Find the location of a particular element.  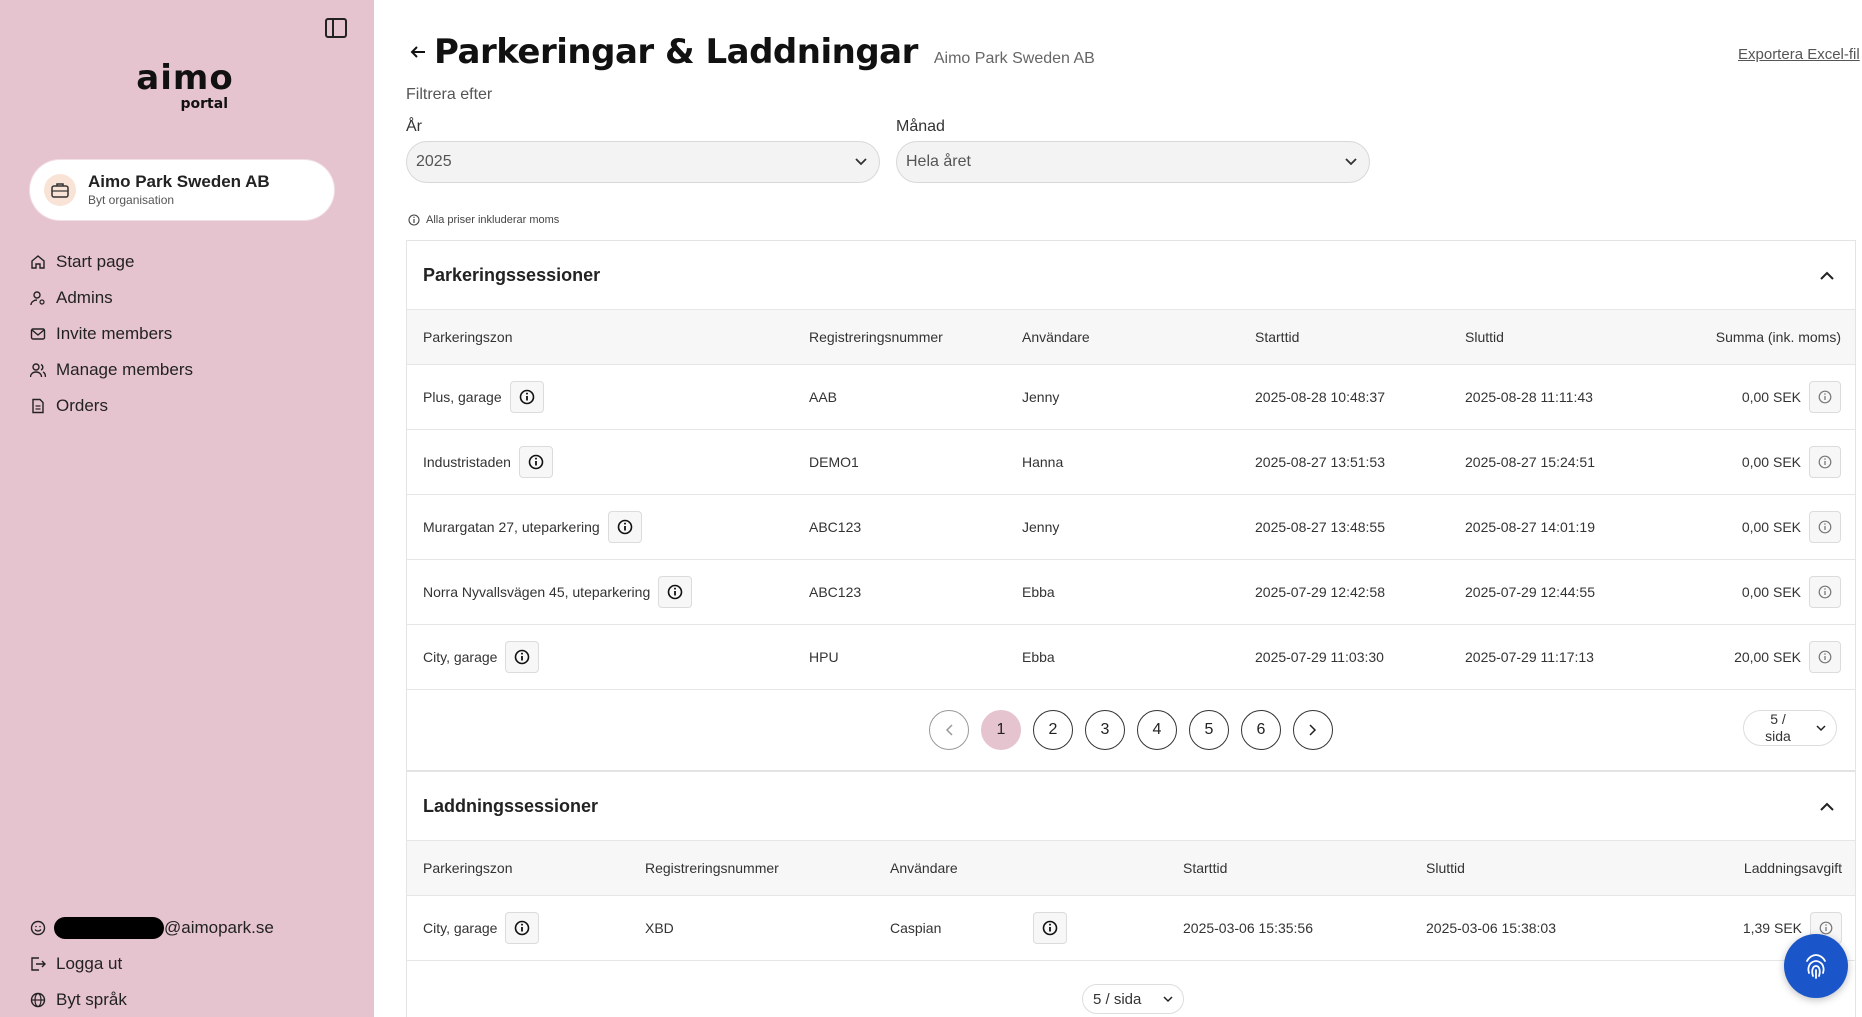

export-excel-link: Exportera Excel-fil is located at coordinates (1799, 54).